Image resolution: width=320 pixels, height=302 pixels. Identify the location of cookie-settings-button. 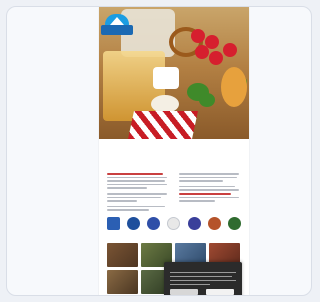
(184, 292).